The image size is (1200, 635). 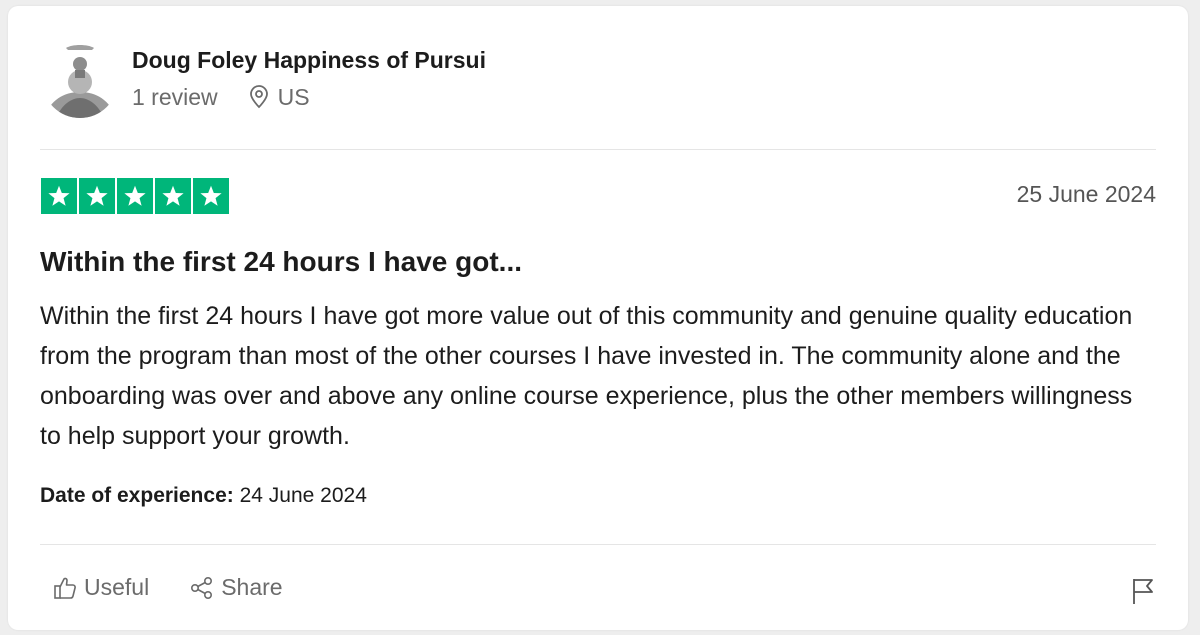 What do you see at coordinates (117, 587) in the screenshot?
I see `useful-label: Useful` at bounding box center [117, 587].